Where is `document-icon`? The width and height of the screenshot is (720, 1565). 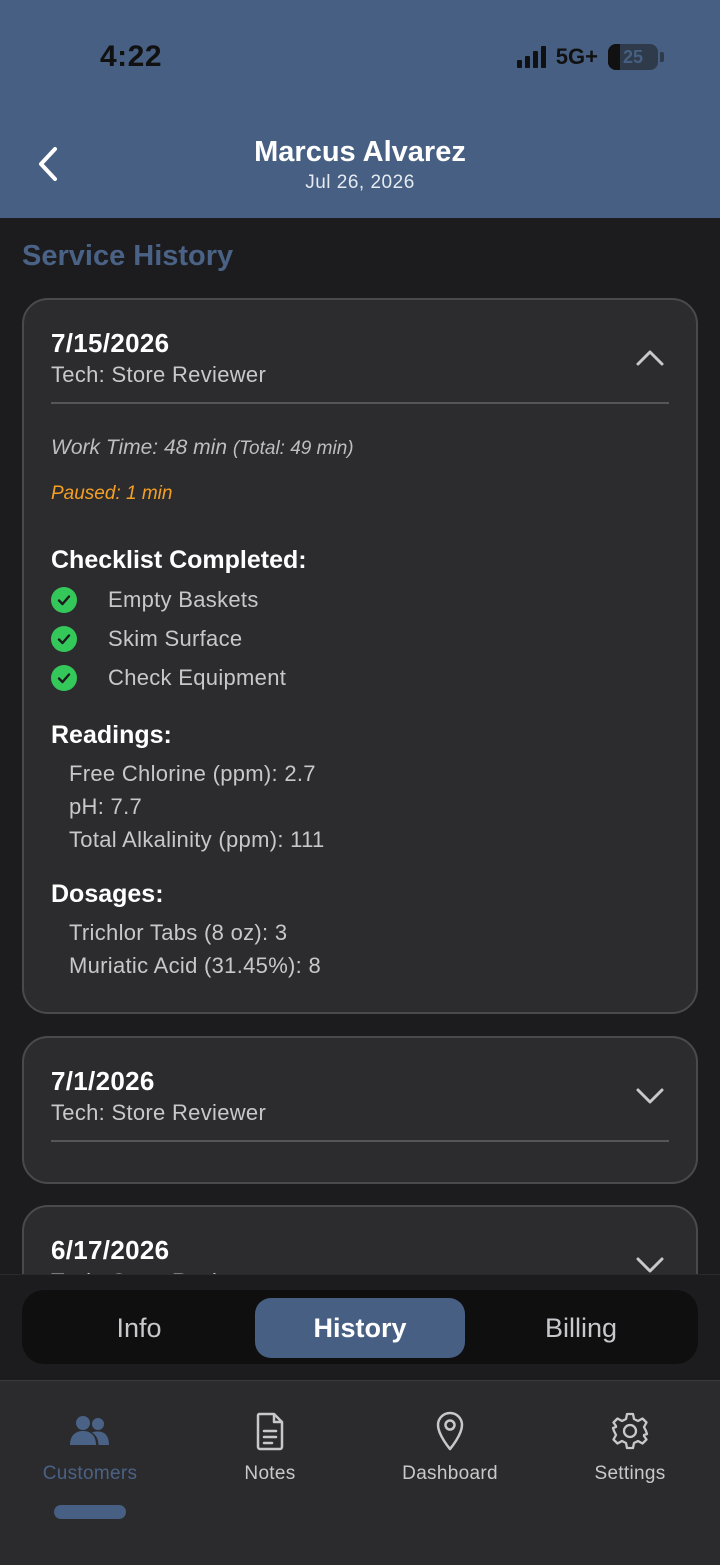 document-icon is located at coordinates (270, 1431).